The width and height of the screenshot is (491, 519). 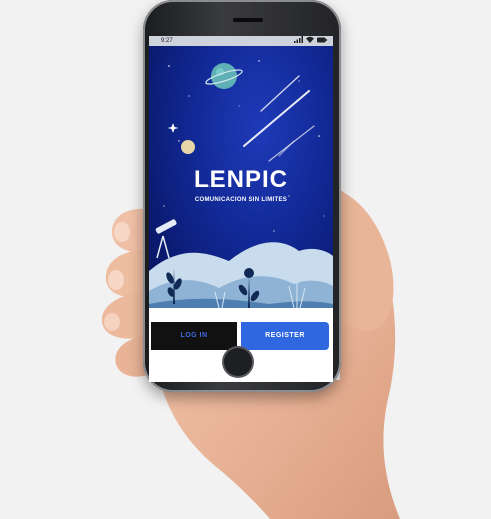 I want to click on register-button: REGISTER, so click(x=285, y=336).